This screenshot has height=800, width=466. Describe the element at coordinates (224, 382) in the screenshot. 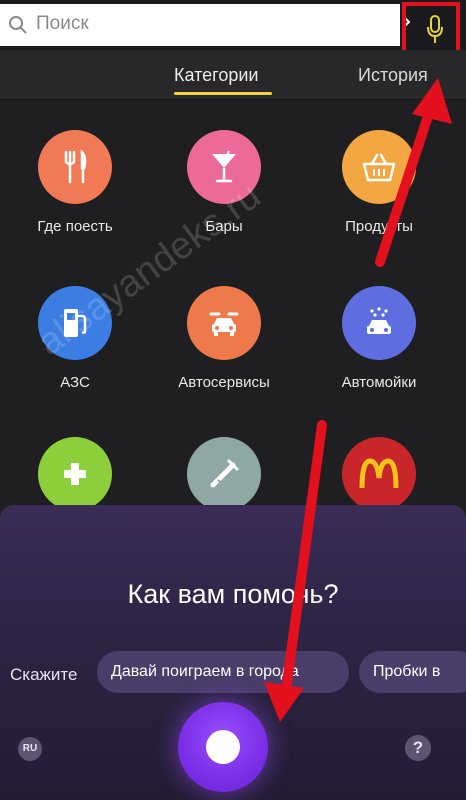

I see `category-label: Автосервисы` at that location.